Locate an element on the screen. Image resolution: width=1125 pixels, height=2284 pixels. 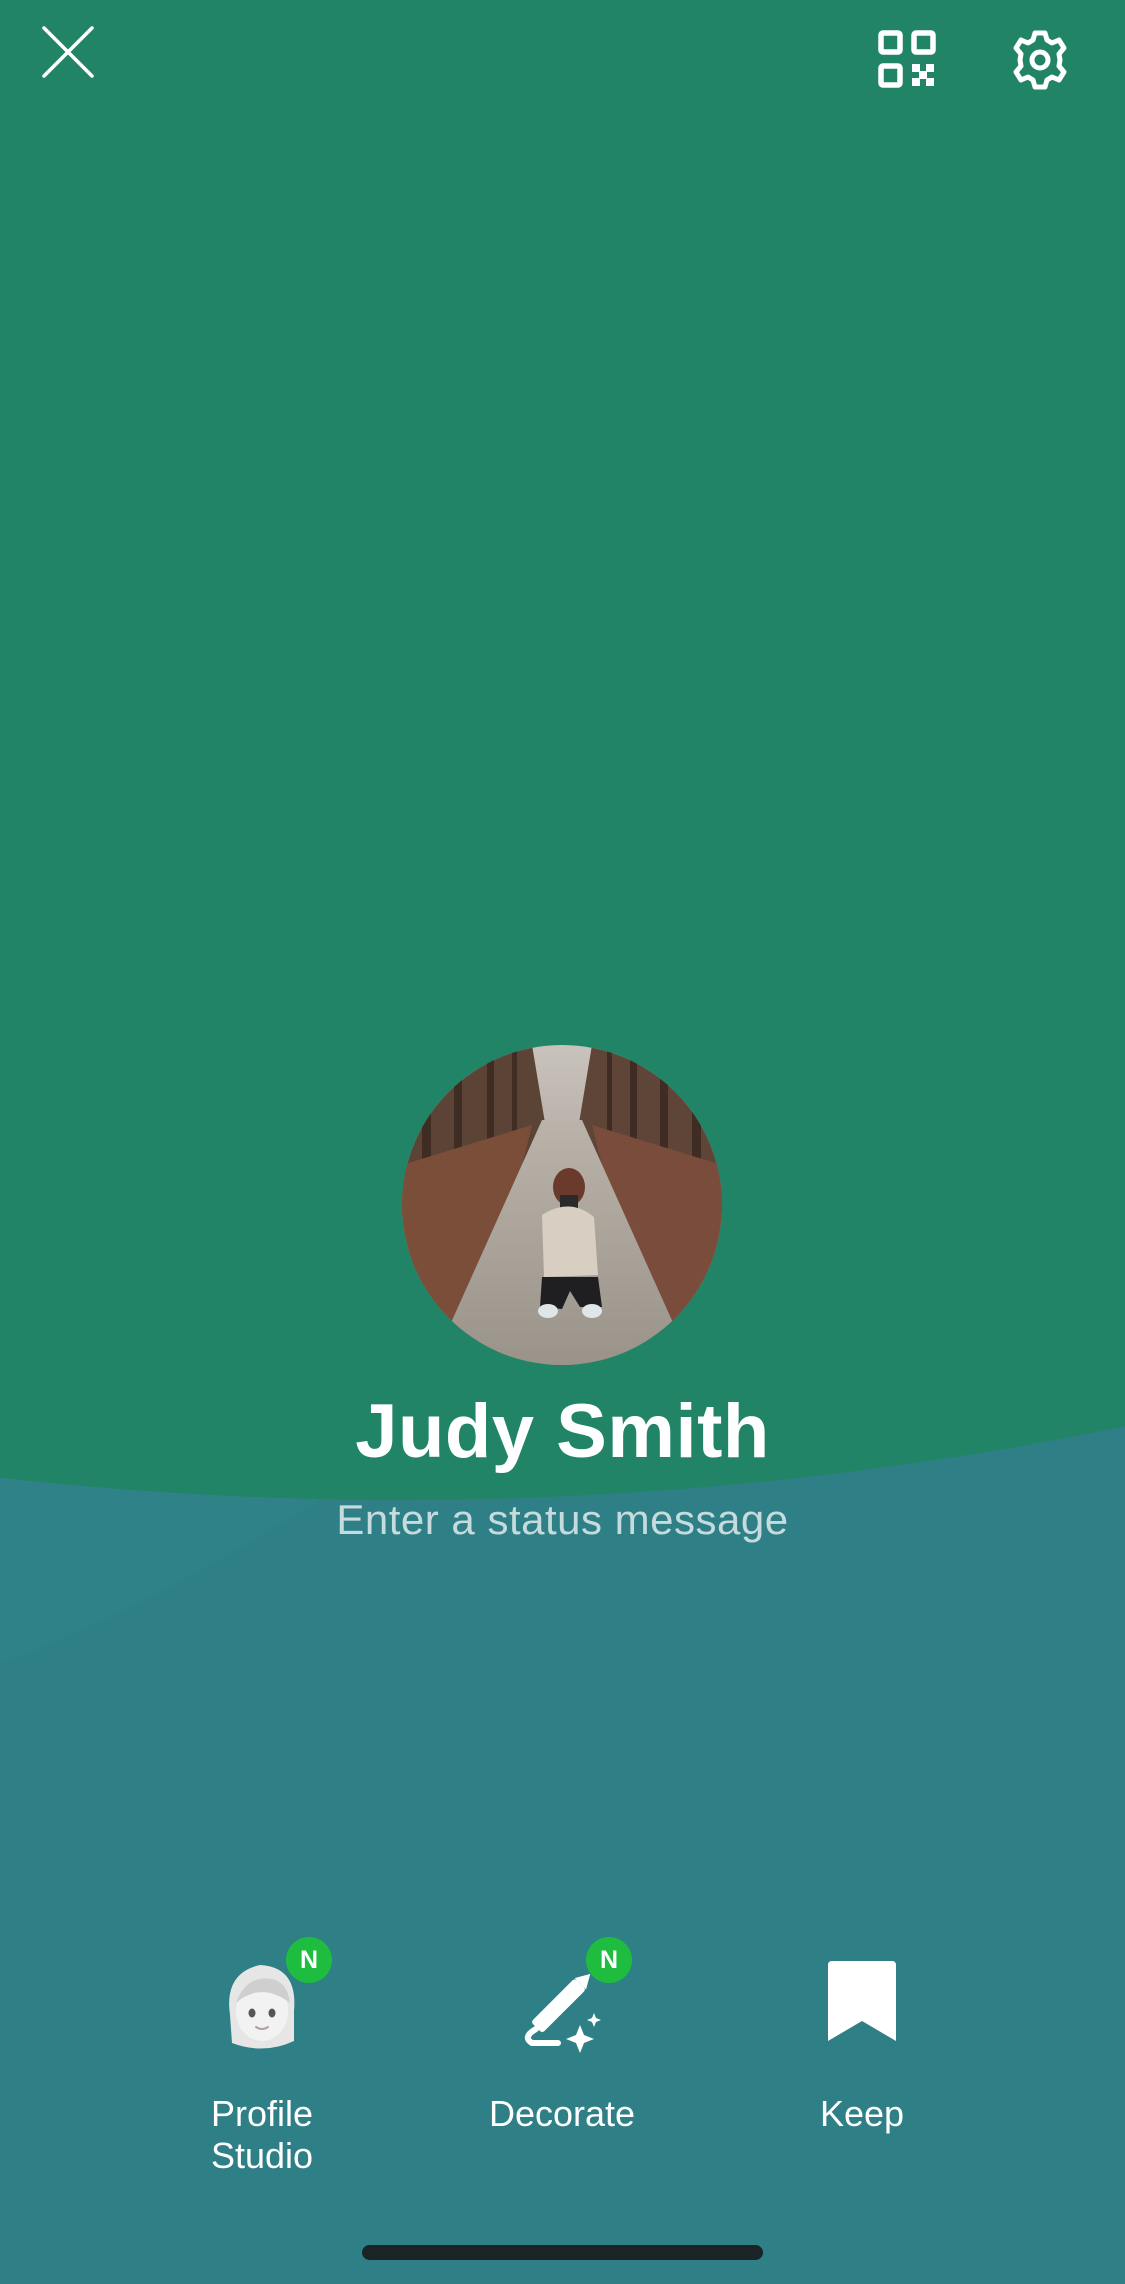
decorate-icon-wrap: N is located at coordinates (567, 2001).